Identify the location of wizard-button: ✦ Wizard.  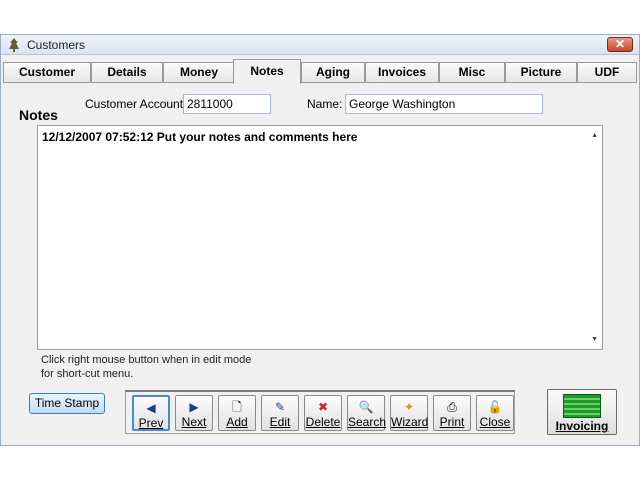
(409, 413).